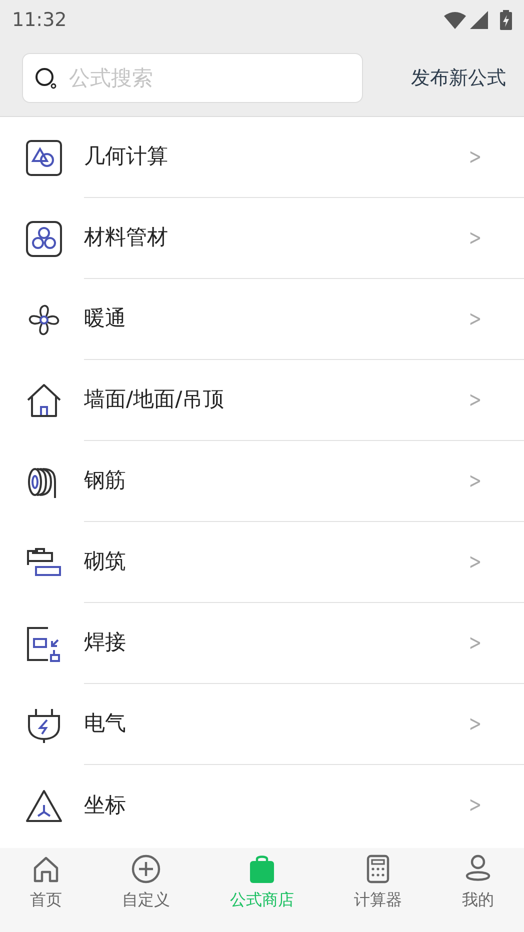 The image size is (524, 932). What do you see at coordinates (304, 643) in the screenshot?
I see `category-item: 焊接 >` at bounding box center [304, 643].